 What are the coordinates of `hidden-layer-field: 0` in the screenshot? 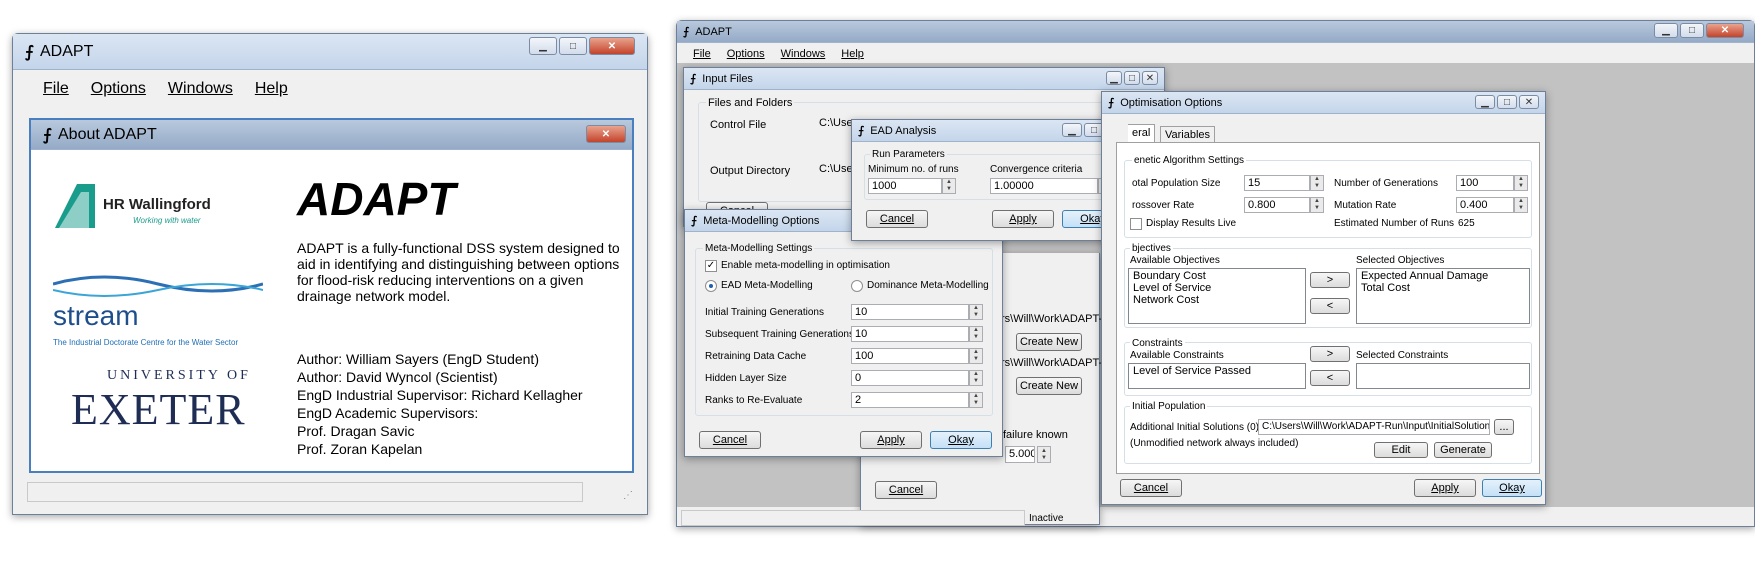 It's located at (910, 378).